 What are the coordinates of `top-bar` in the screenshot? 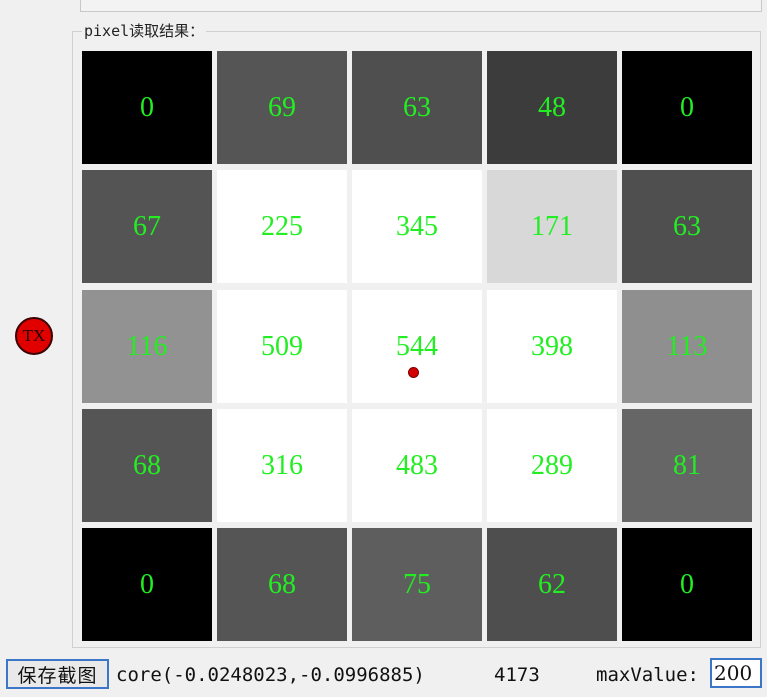 It's located at (421, 6).